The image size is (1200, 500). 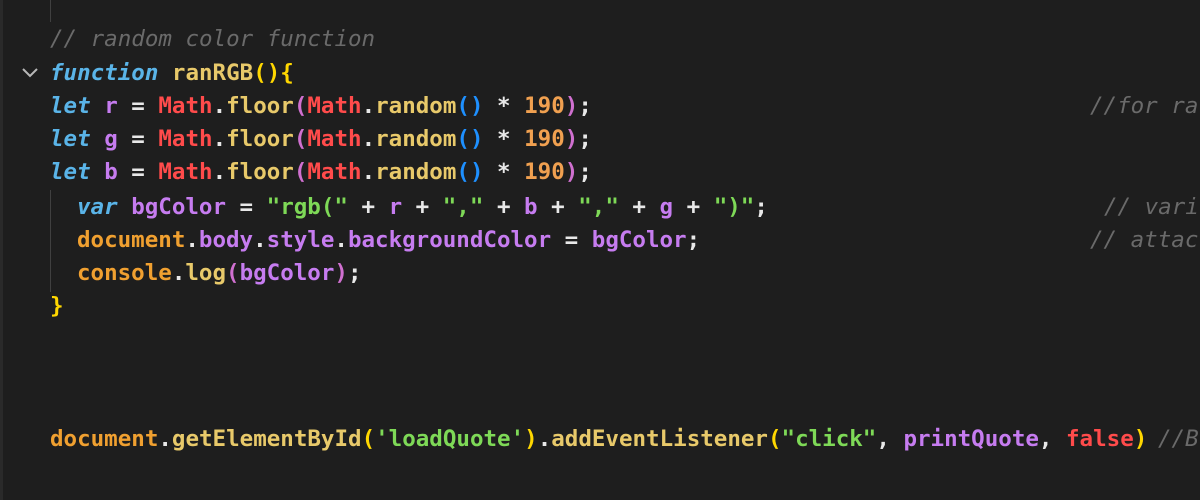 What do you see at coordinates (463, 207) in the screenshot?
I see `code-token-string: ","` at bounding box center [463, 207].